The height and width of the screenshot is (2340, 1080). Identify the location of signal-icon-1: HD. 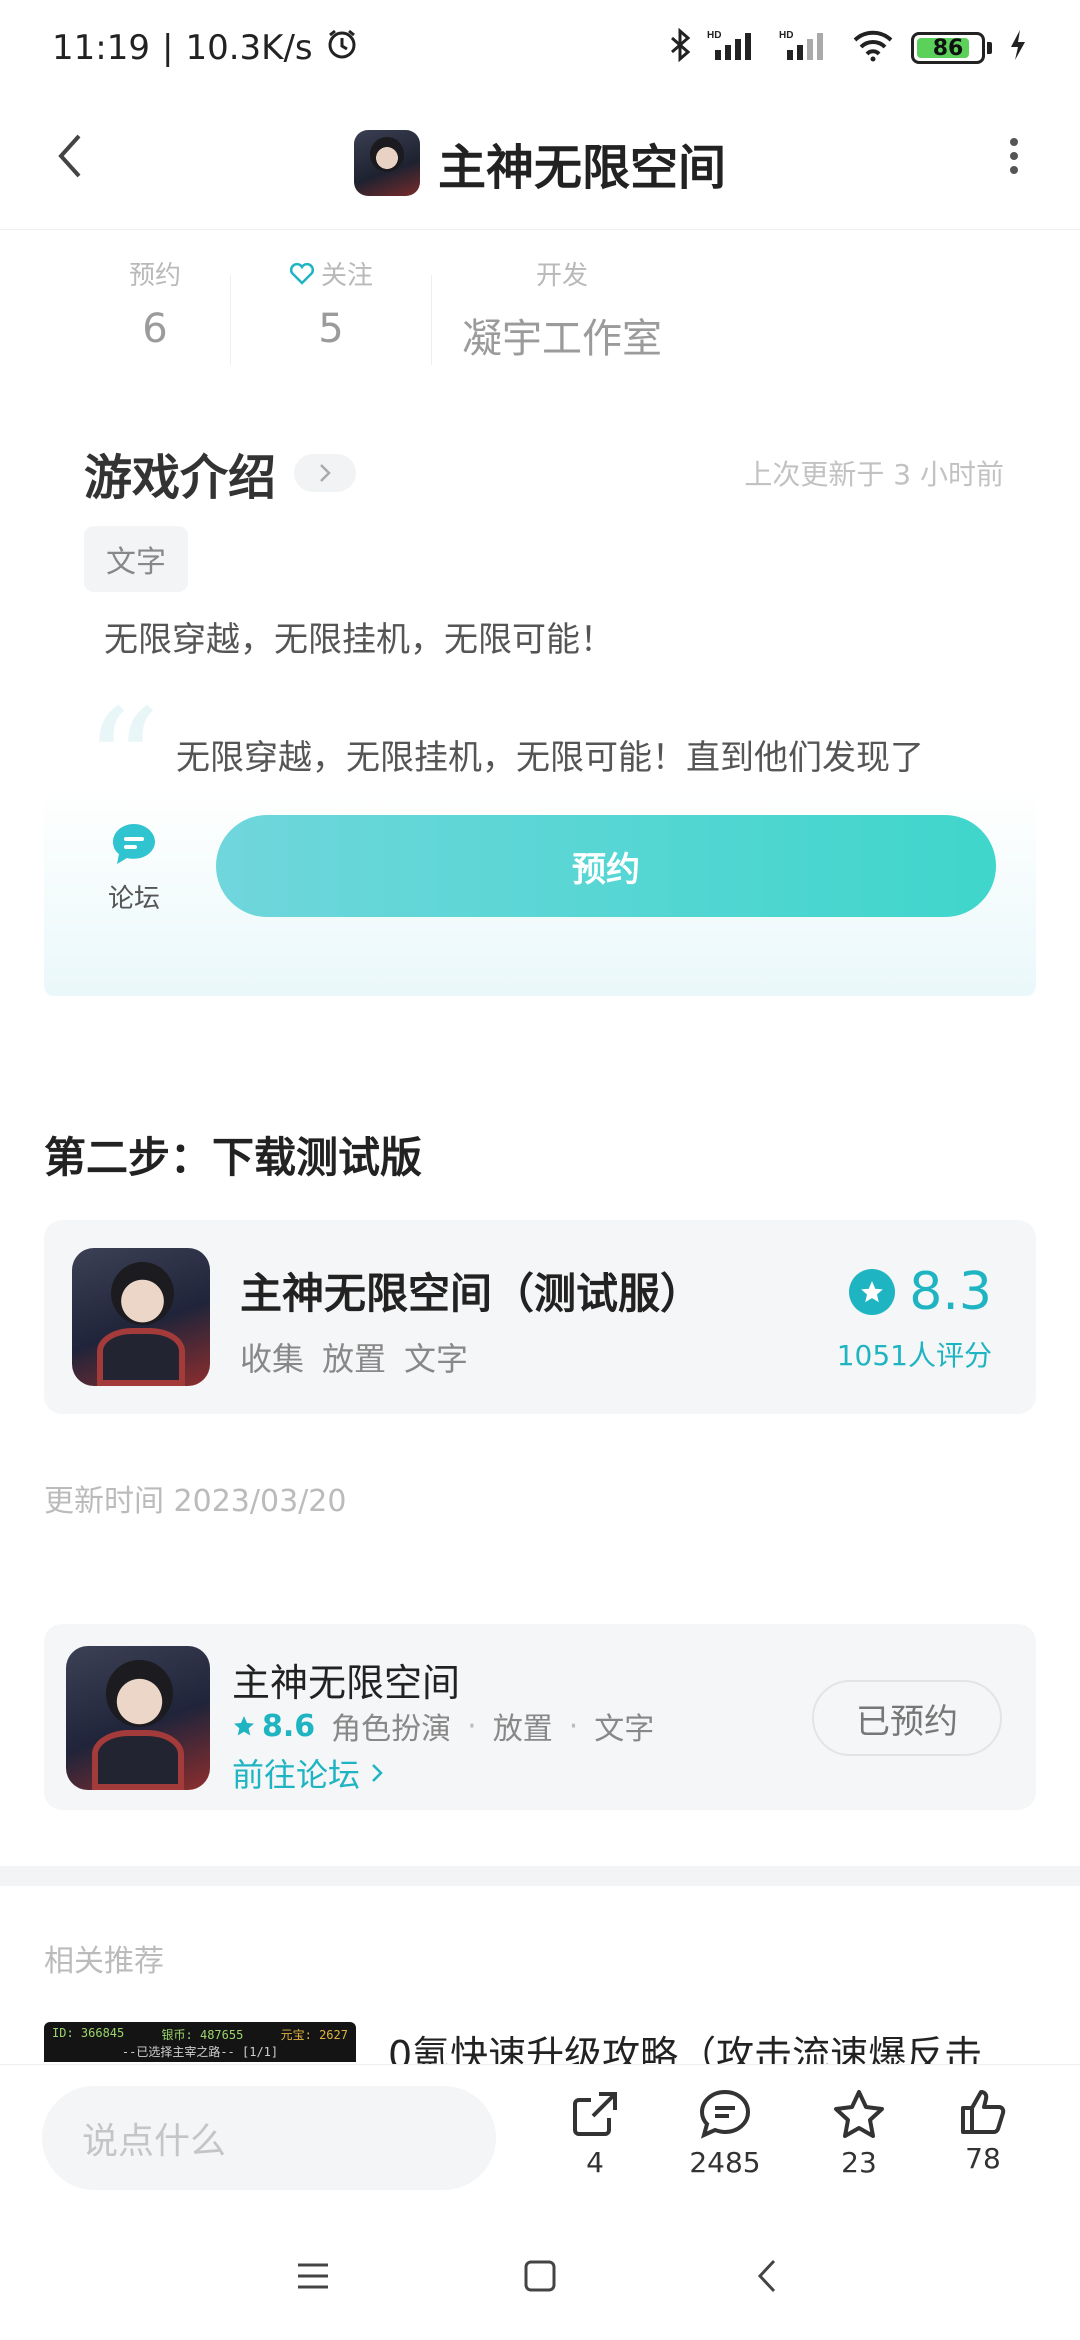
(735, 48).